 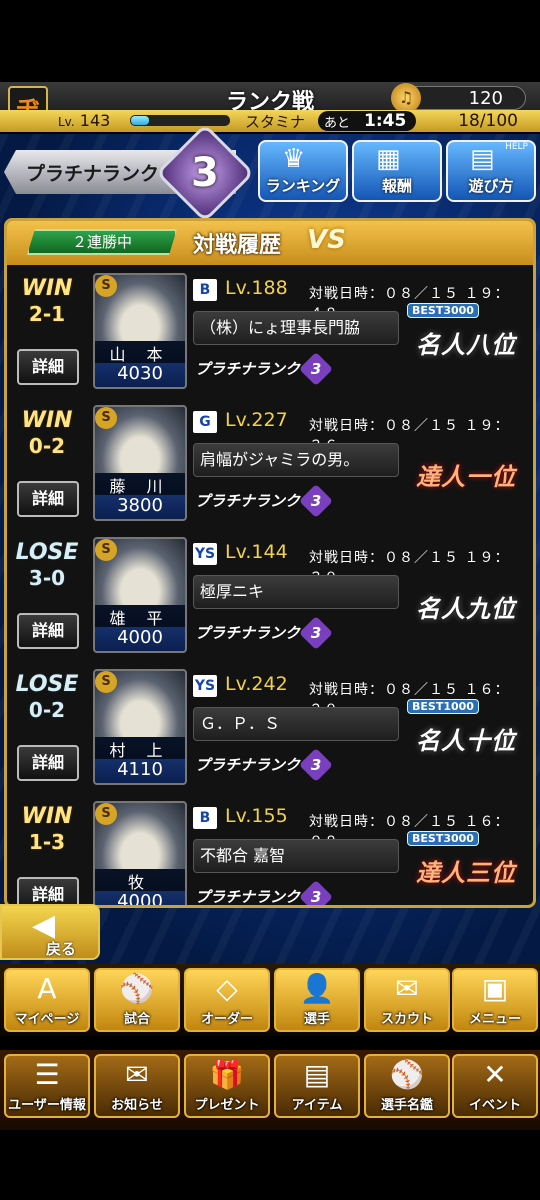 I want to click on stamina-gauge-fill, so click(x=140, y=120).